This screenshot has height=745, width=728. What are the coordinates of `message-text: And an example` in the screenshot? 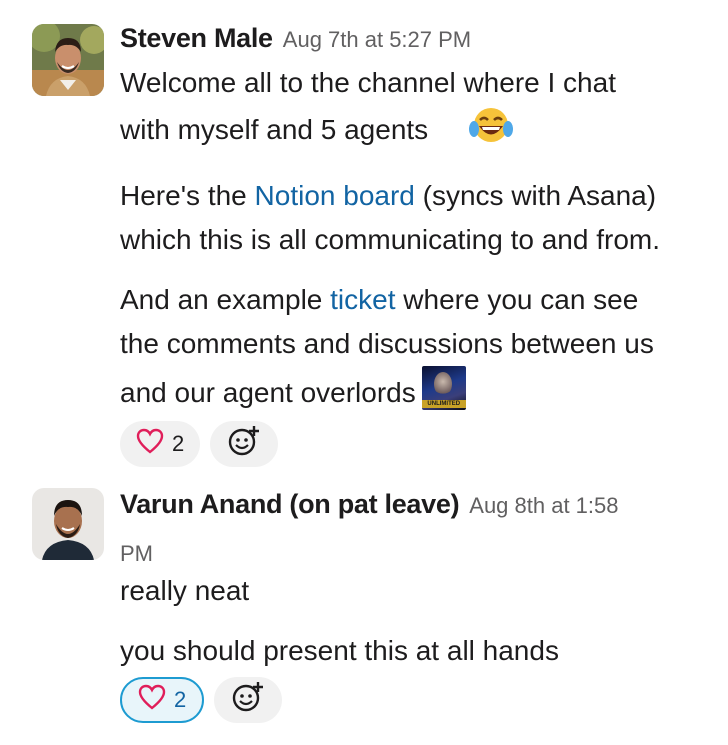 It's located at (225, 299).